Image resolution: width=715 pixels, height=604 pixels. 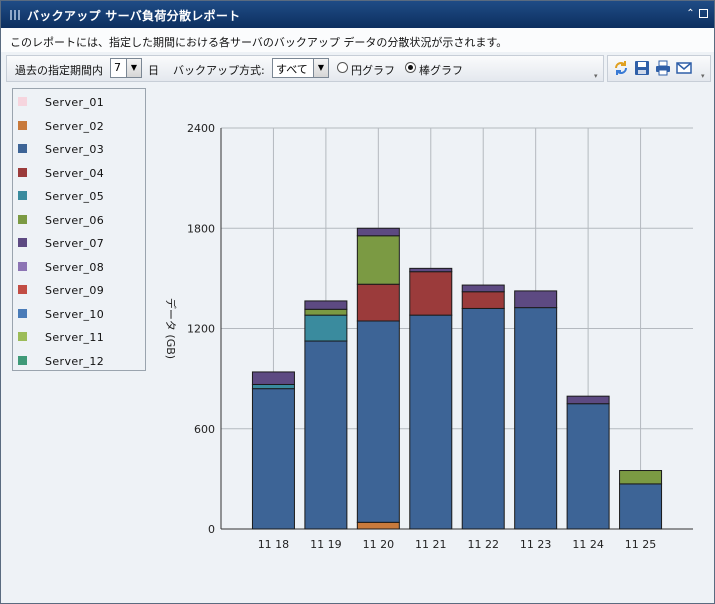 I want to click on y-tick-label: 1800, so click(x=201, y=228).